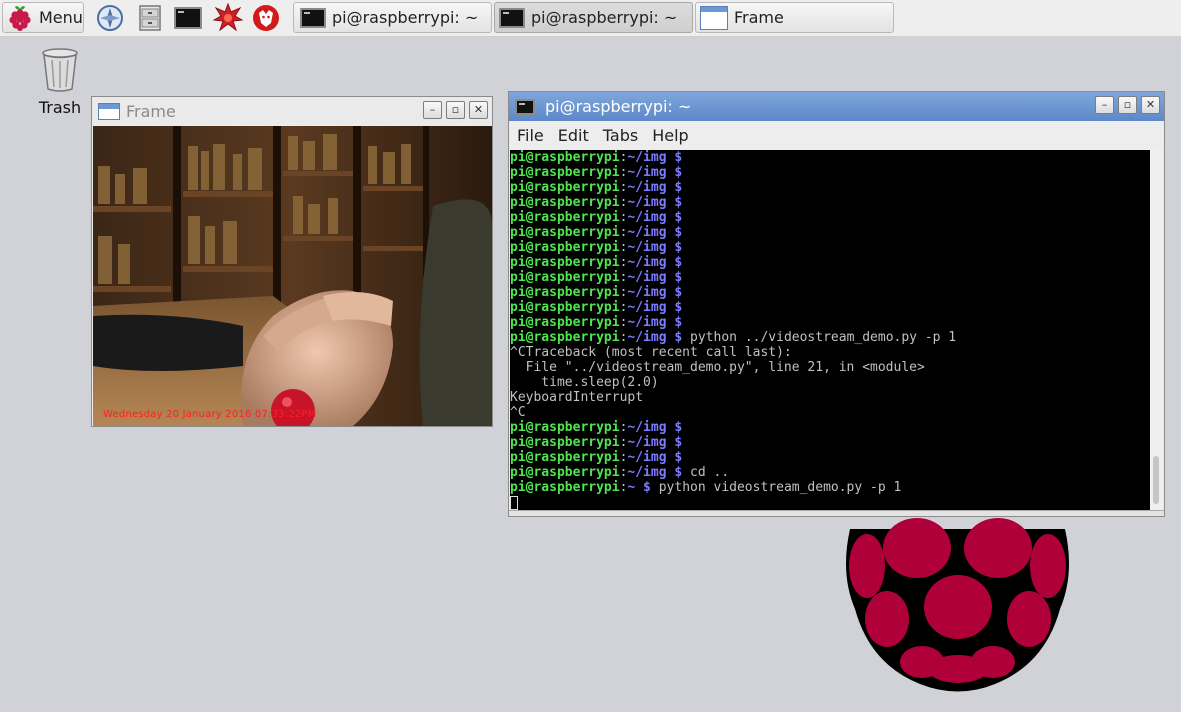 The width and height of the screenshot is (1181, 712). I want to click on output-text: KeyboardInterrupt, so click(577, 397).